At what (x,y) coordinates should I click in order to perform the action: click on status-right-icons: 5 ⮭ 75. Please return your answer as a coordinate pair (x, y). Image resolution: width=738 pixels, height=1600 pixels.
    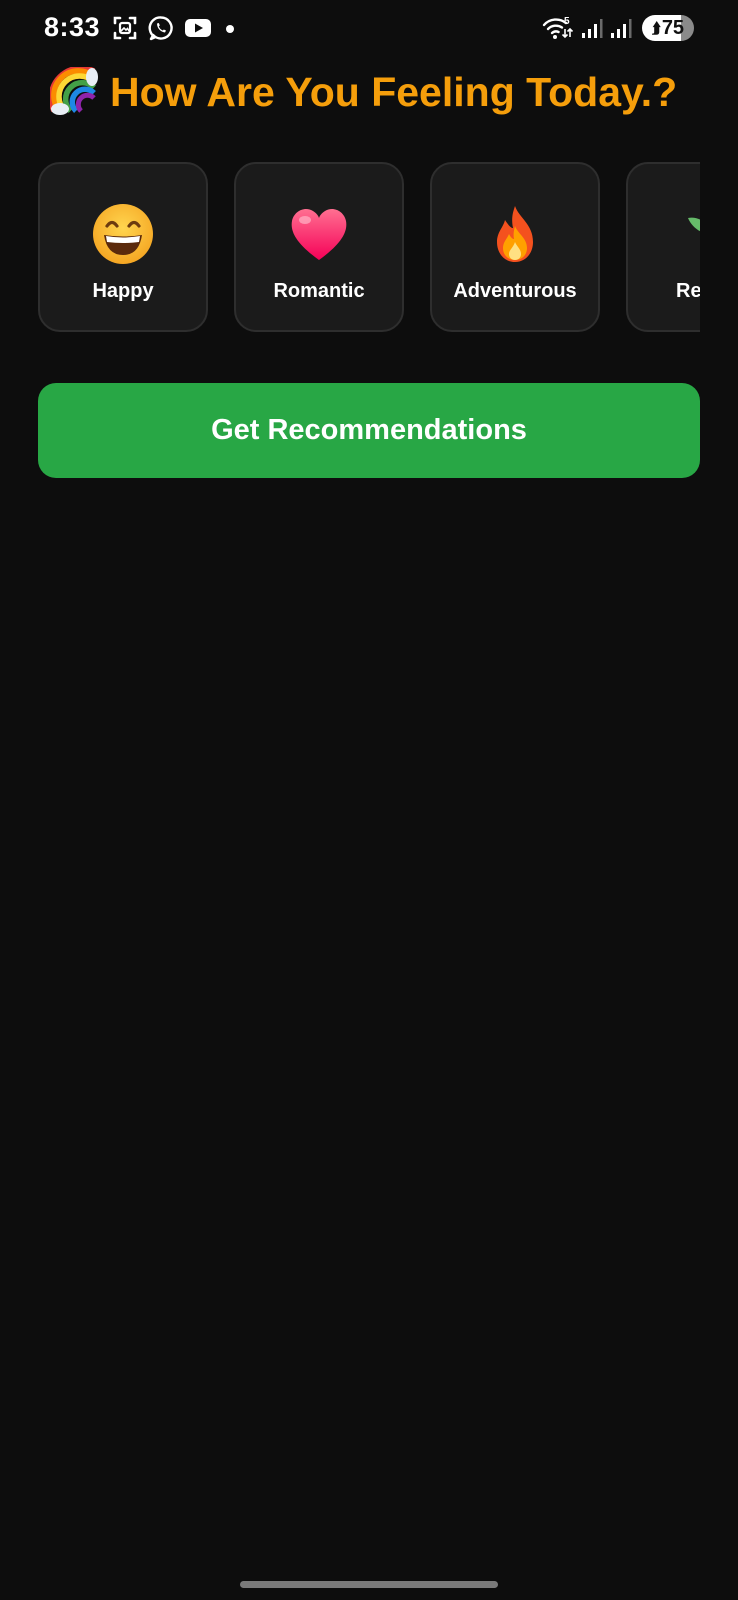
    Looking at the image, I should click on (614, 28).